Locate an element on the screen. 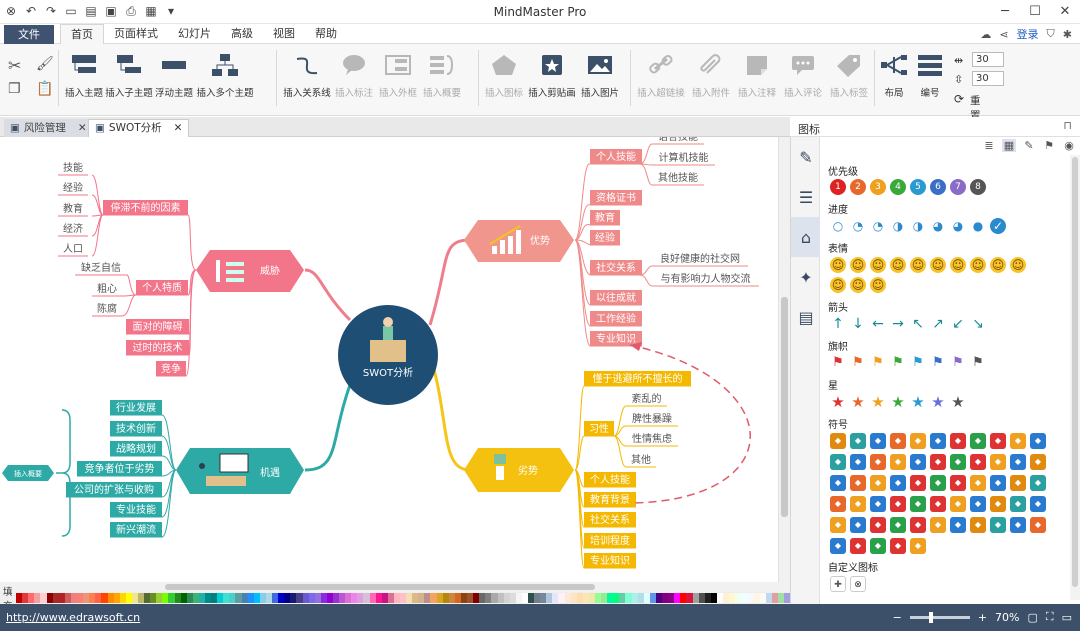 The image size is (1080, 631). subtopic-label: 其他 is located at coordinates (641, 459).